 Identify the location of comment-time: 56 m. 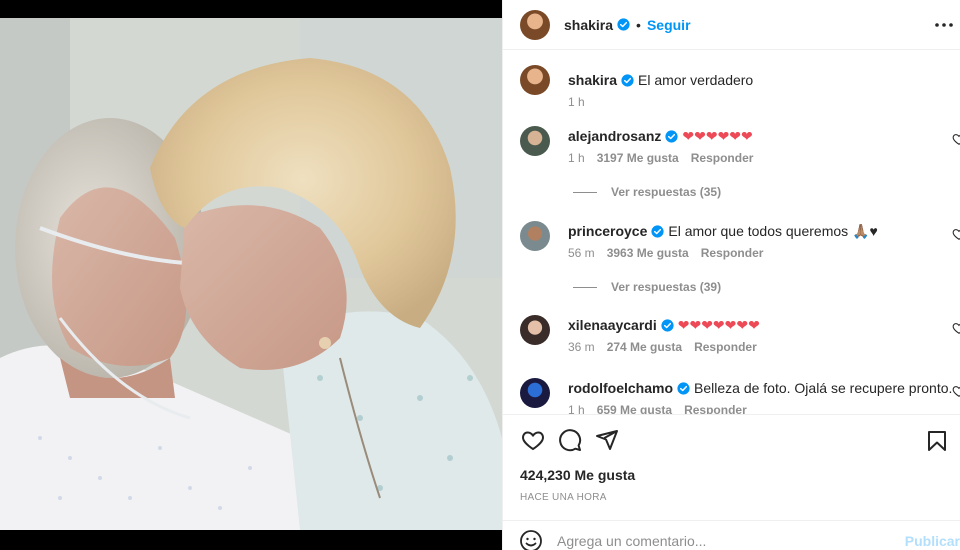
(581, 253).